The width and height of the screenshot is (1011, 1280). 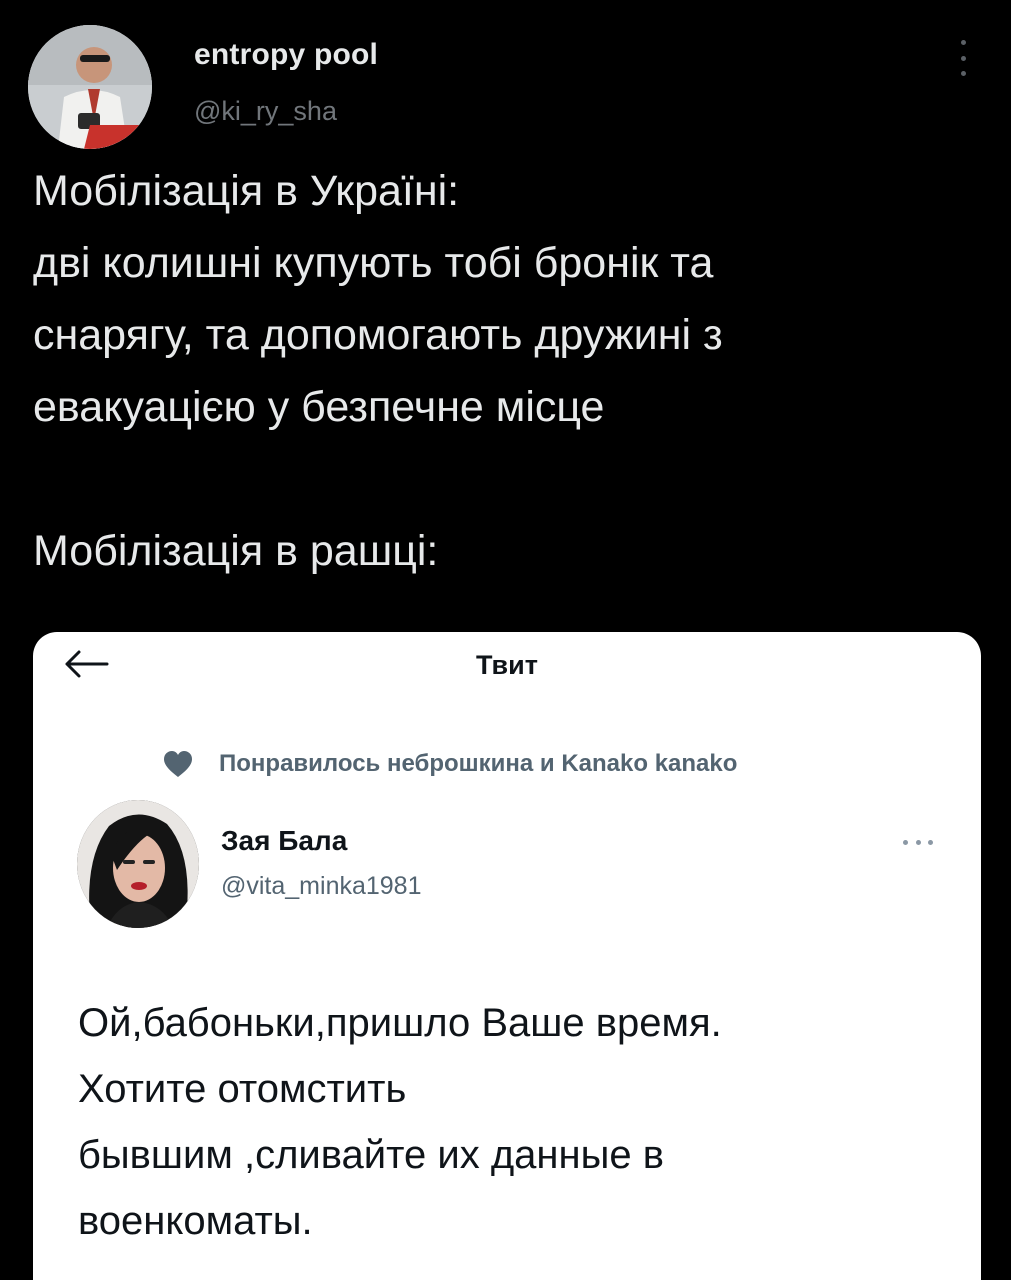 I want to click on embedded-text-line: бывшим ,сливайте их данные в, so click(x=371, y=1155).